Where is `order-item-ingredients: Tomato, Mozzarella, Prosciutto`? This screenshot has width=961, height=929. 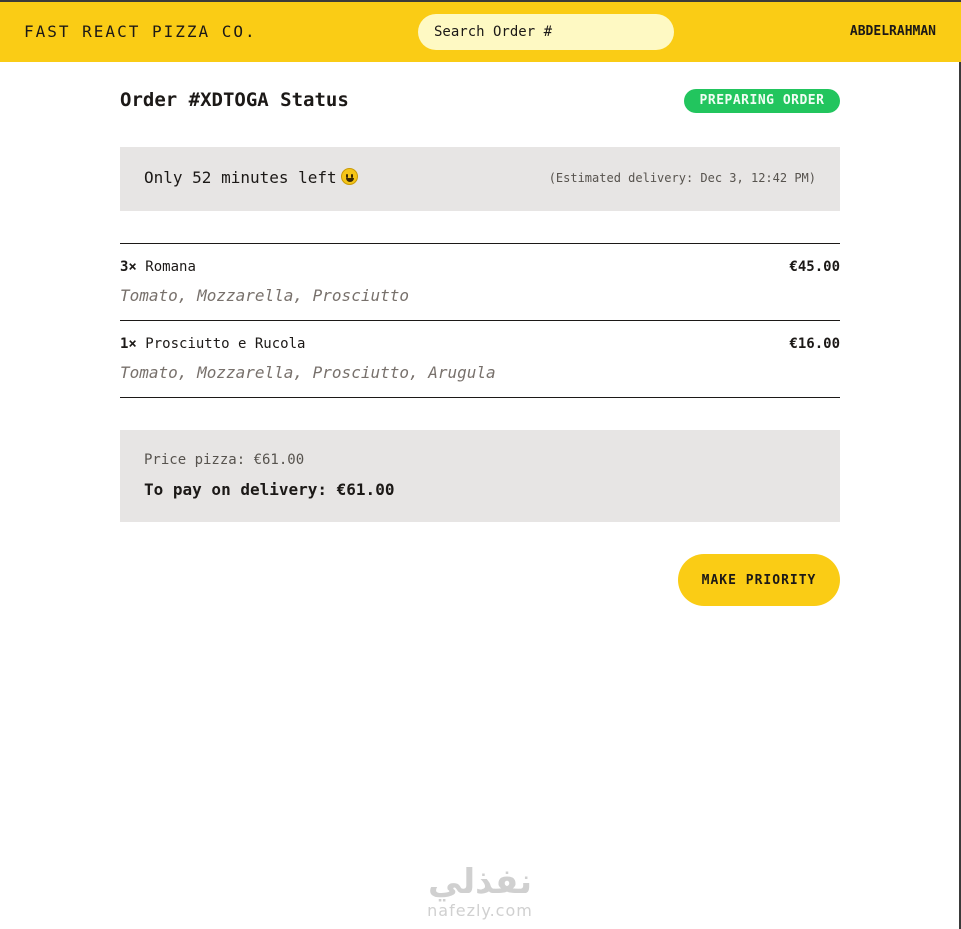 order-item-ingredients: Tomato, Mozzarella, Prosciutto is located at coordinates (264, 295).